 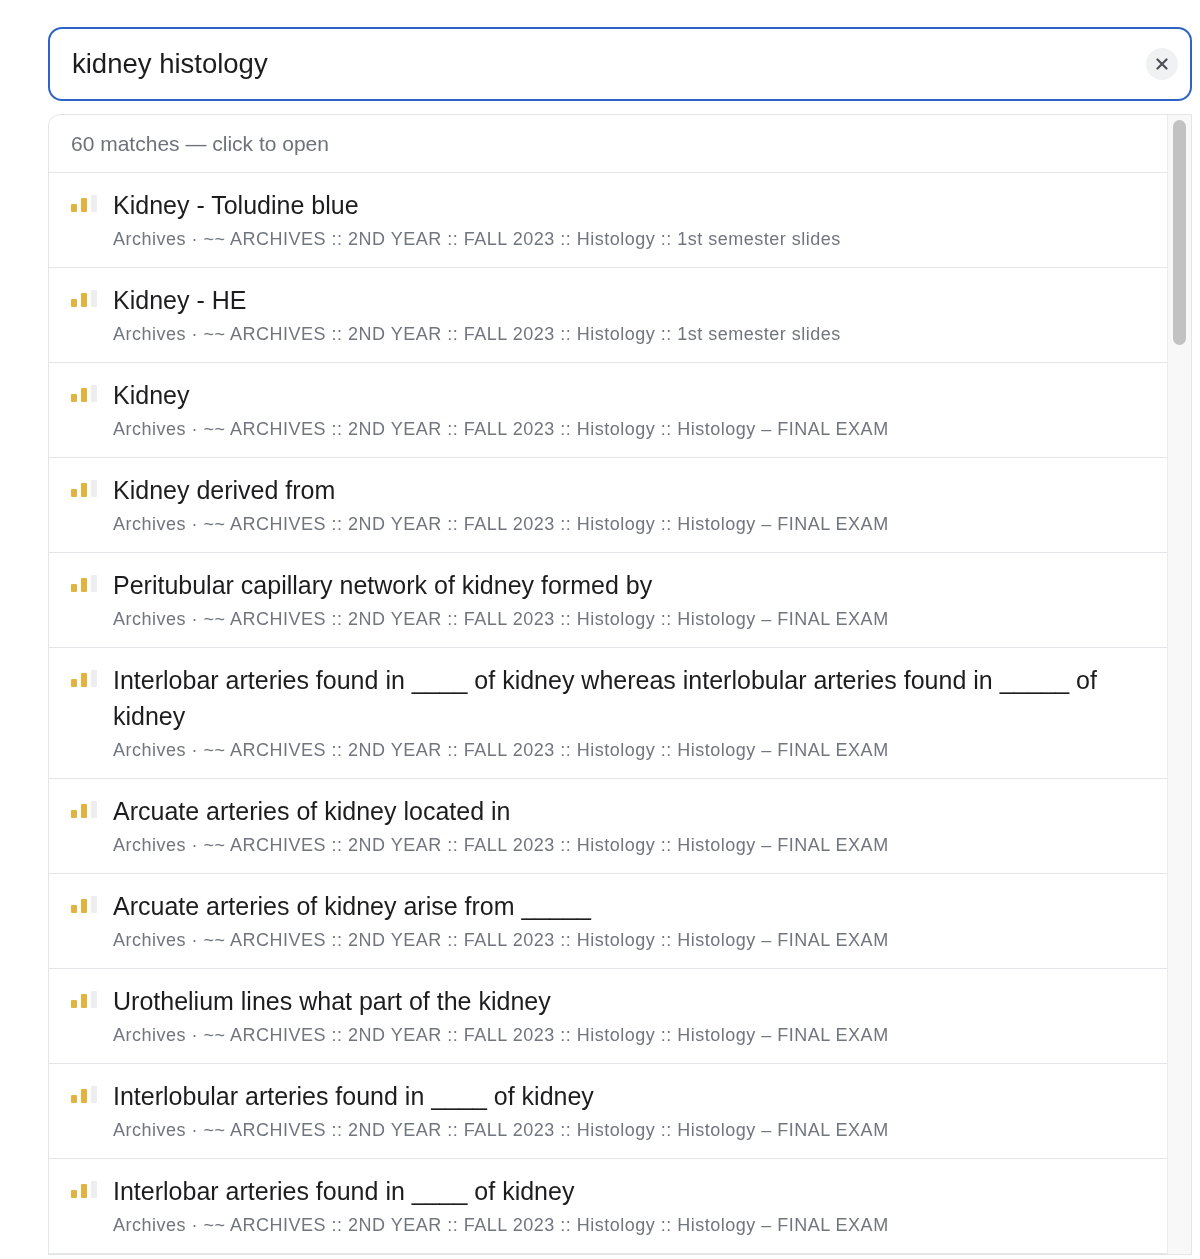 I want to click on result-title: Peritubular capillary network of kidney formed by, so click(x=383, y=585).